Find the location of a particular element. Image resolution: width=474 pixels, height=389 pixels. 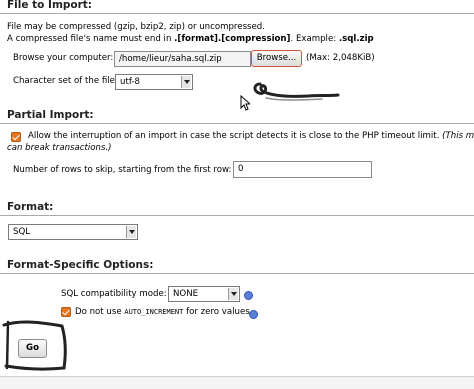

name-note-prefix: A compressed file's name must end in is located at coordinates (91, 39).